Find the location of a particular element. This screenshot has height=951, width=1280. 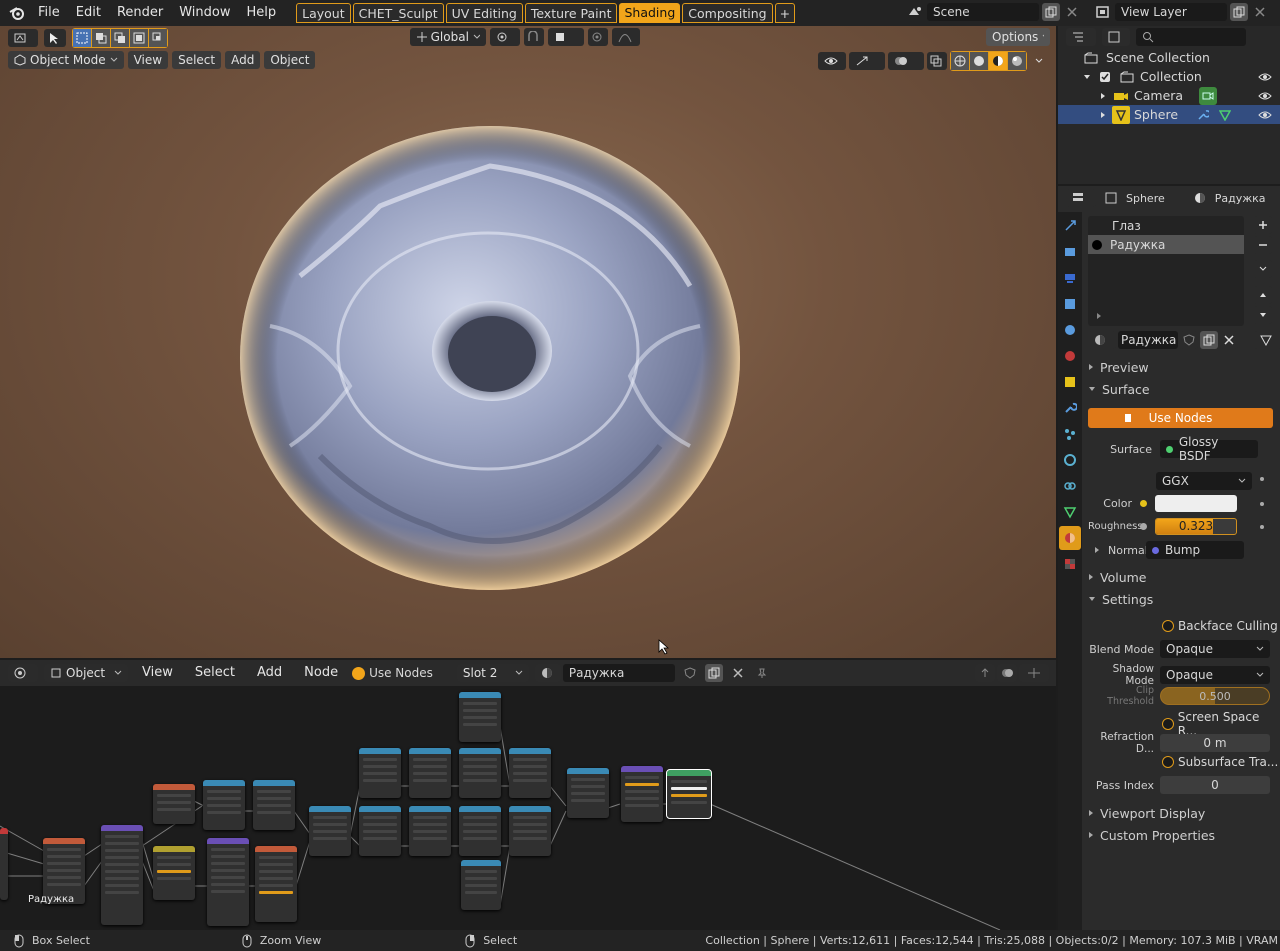

duplicate-material-icon is located at coordinates (713, 673).